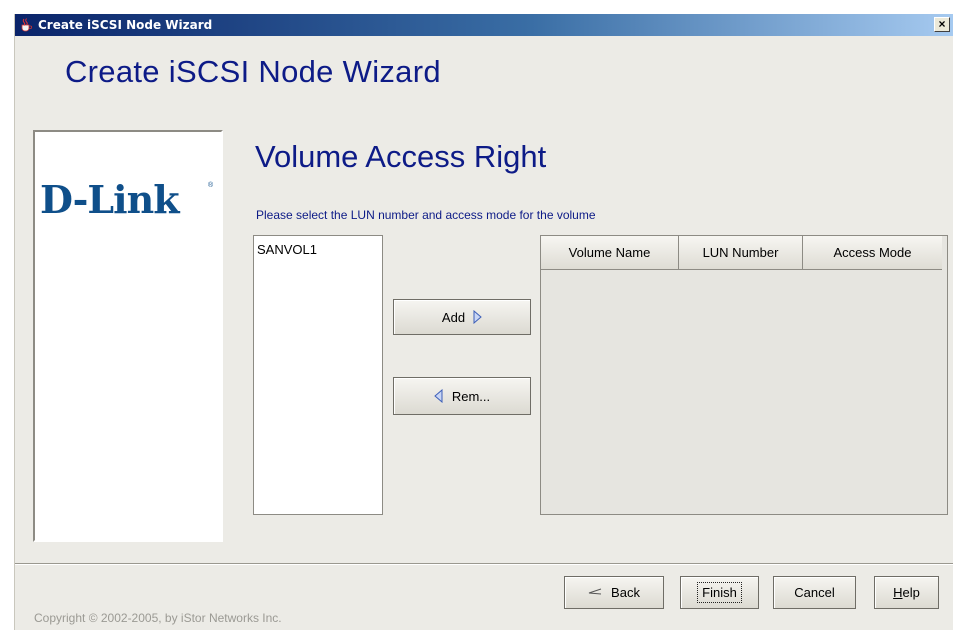  I want to click on help-button: Help, so click(906, 592).